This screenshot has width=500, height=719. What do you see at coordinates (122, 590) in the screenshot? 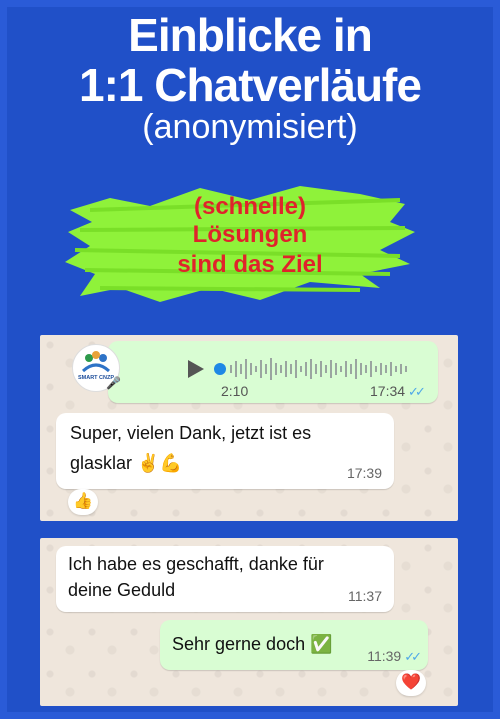
I see `message-text-line-2: deine Geduld` at bounding box center [122, 590].